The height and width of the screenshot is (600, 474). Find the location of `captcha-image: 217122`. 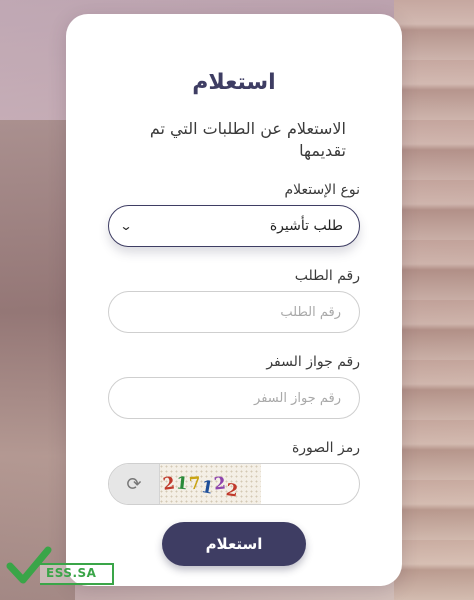

captcha-image: 217122 is located at coordinates (210, 484).